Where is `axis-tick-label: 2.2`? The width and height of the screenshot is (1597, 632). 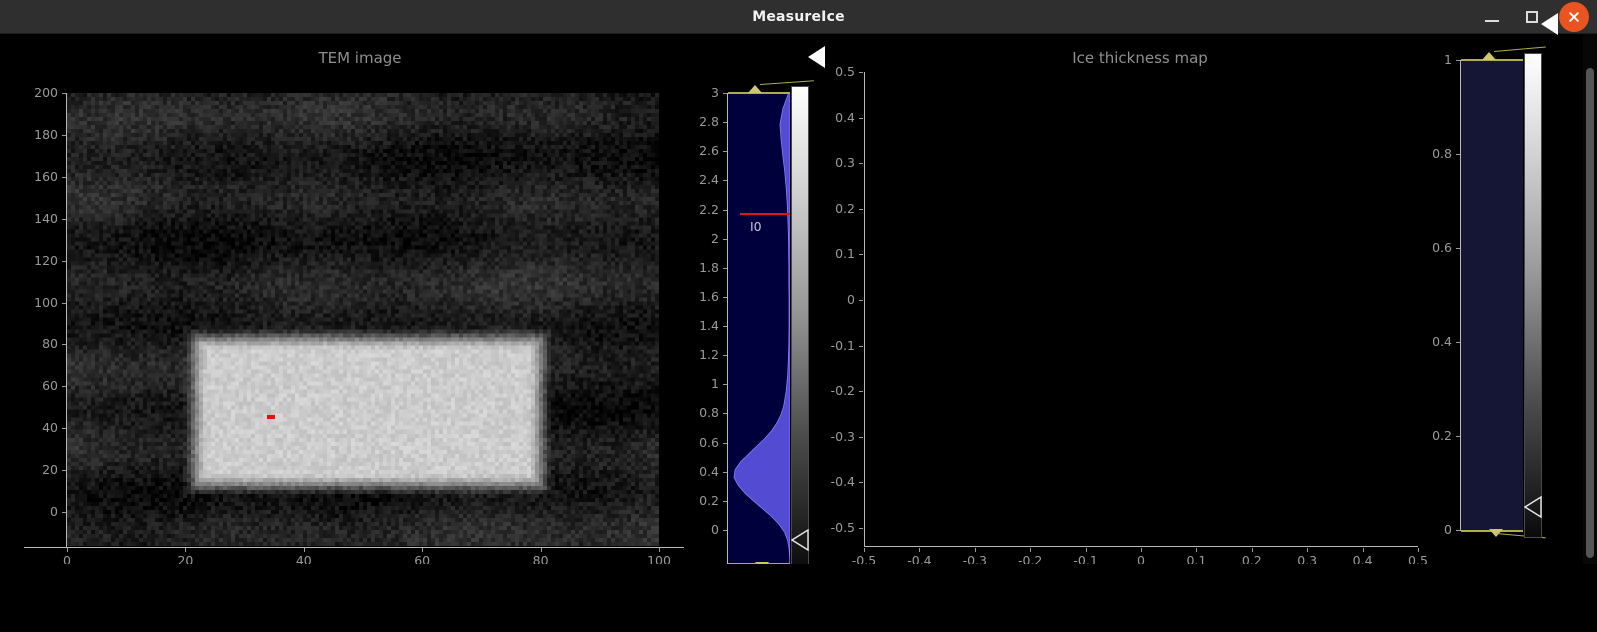 axis-tick-label: 2.2 is located at coordinates (709, 209).